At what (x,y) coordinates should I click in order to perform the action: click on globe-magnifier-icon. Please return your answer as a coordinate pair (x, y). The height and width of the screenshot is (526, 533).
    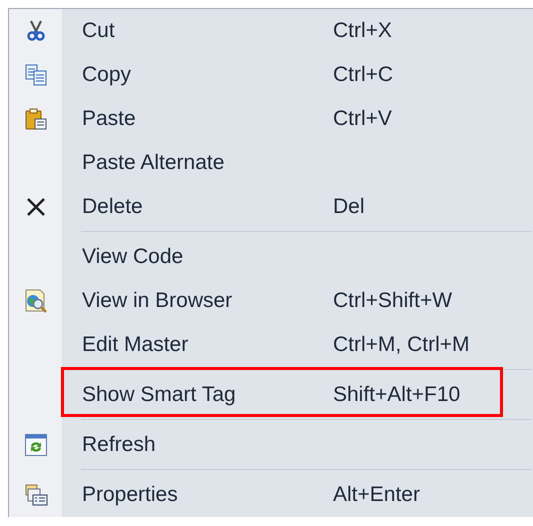
    Looking at the image, I should click on (36, 301).